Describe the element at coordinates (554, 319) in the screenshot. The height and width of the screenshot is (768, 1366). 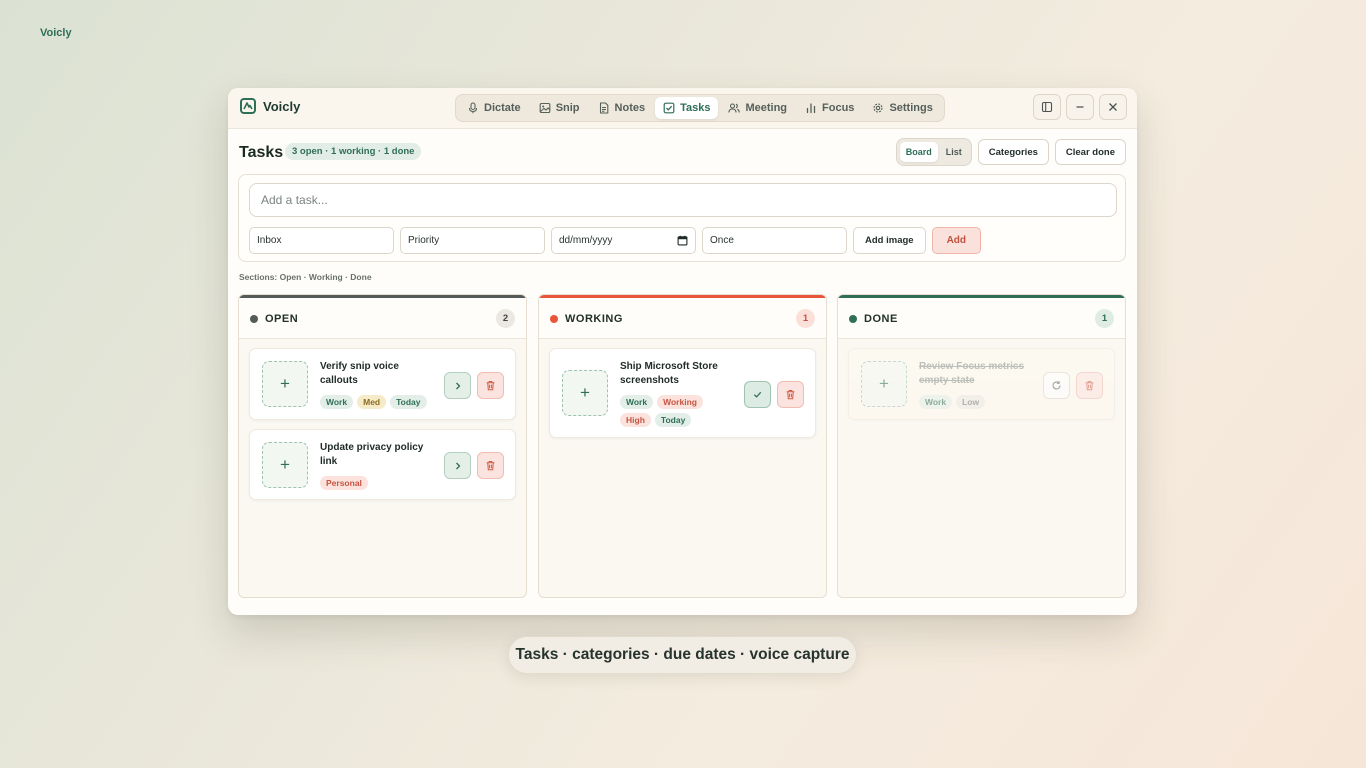
I see `status-dot` at that location.